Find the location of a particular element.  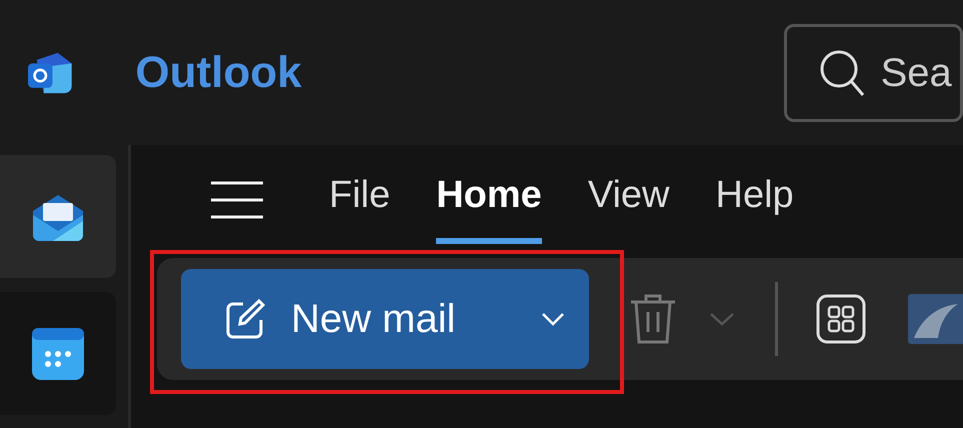

app-title: Outlook is located at coordinates (218, 72).